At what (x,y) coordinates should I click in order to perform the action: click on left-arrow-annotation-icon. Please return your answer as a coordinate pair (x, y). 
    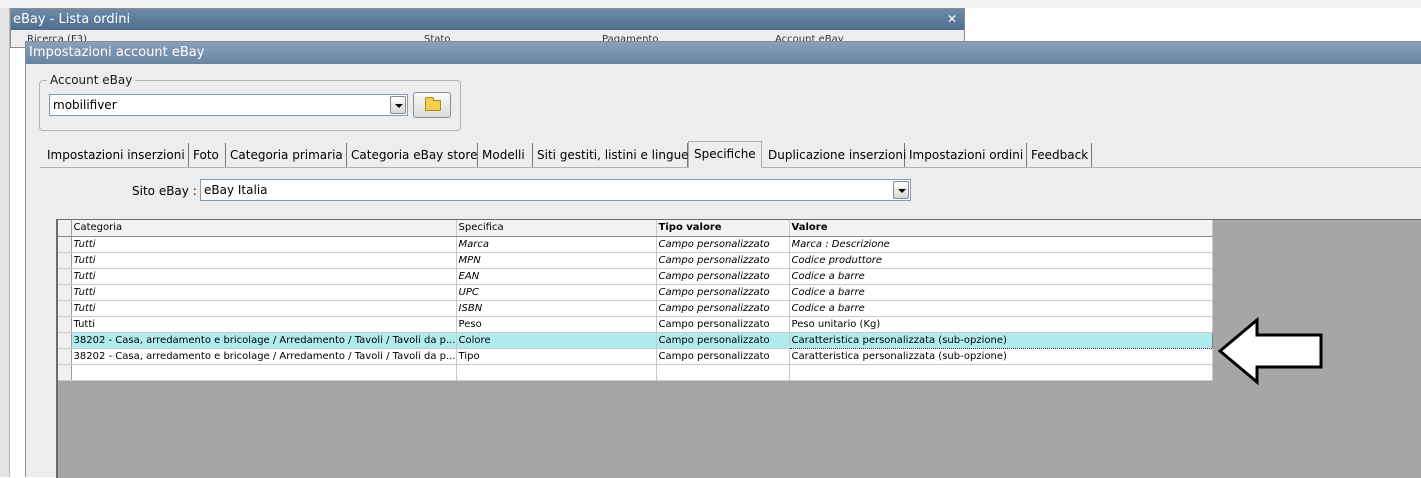
    Looking at the image, I should click on (1270, 351).